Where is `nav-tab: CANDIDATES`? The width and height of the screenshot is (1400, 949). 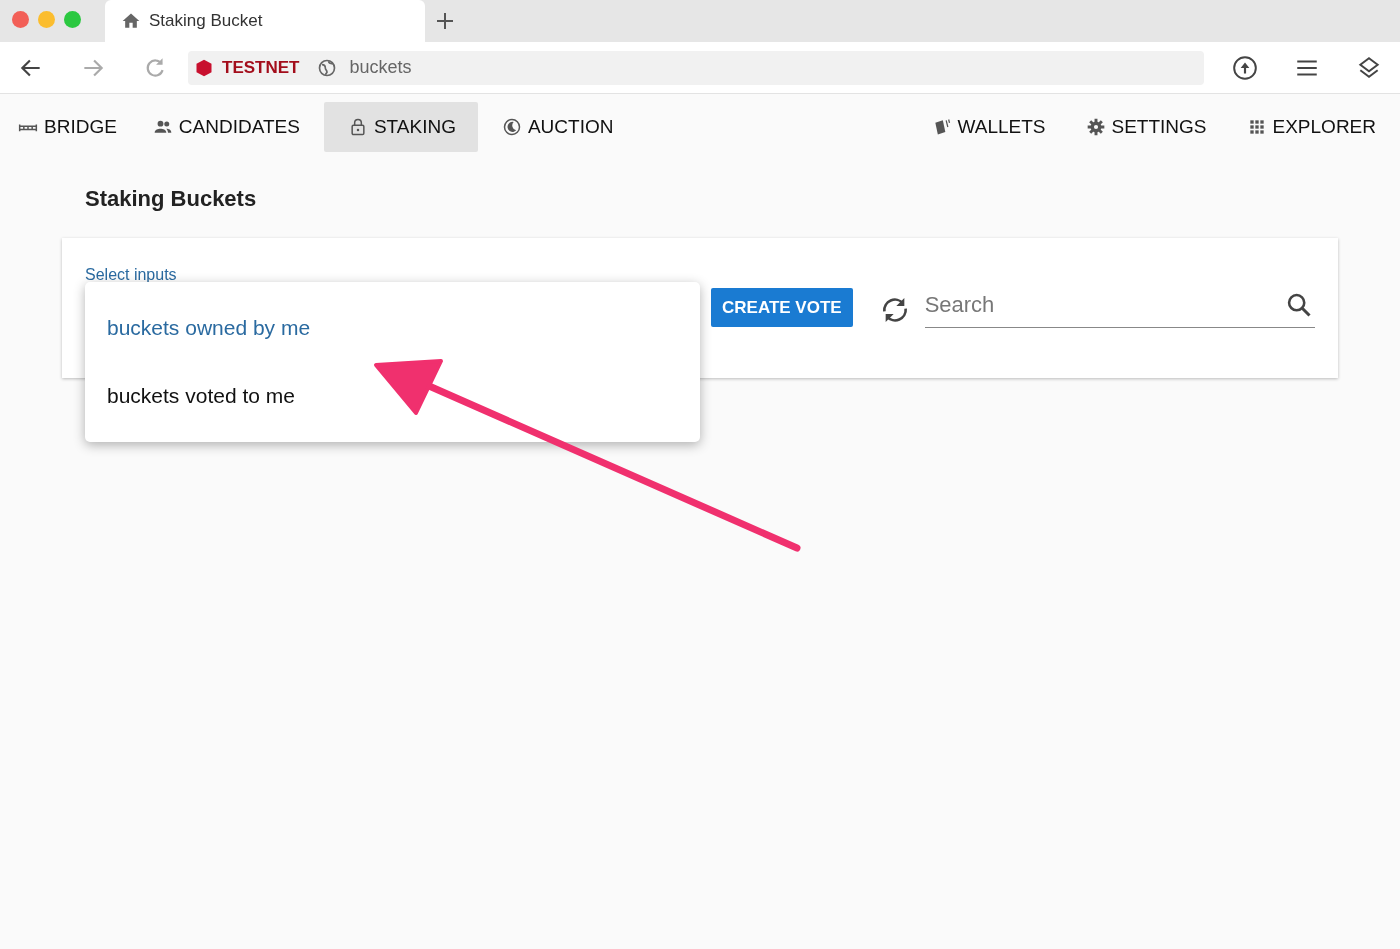 nav-tab: CANDIDATES is located at coordinates (226, 127).